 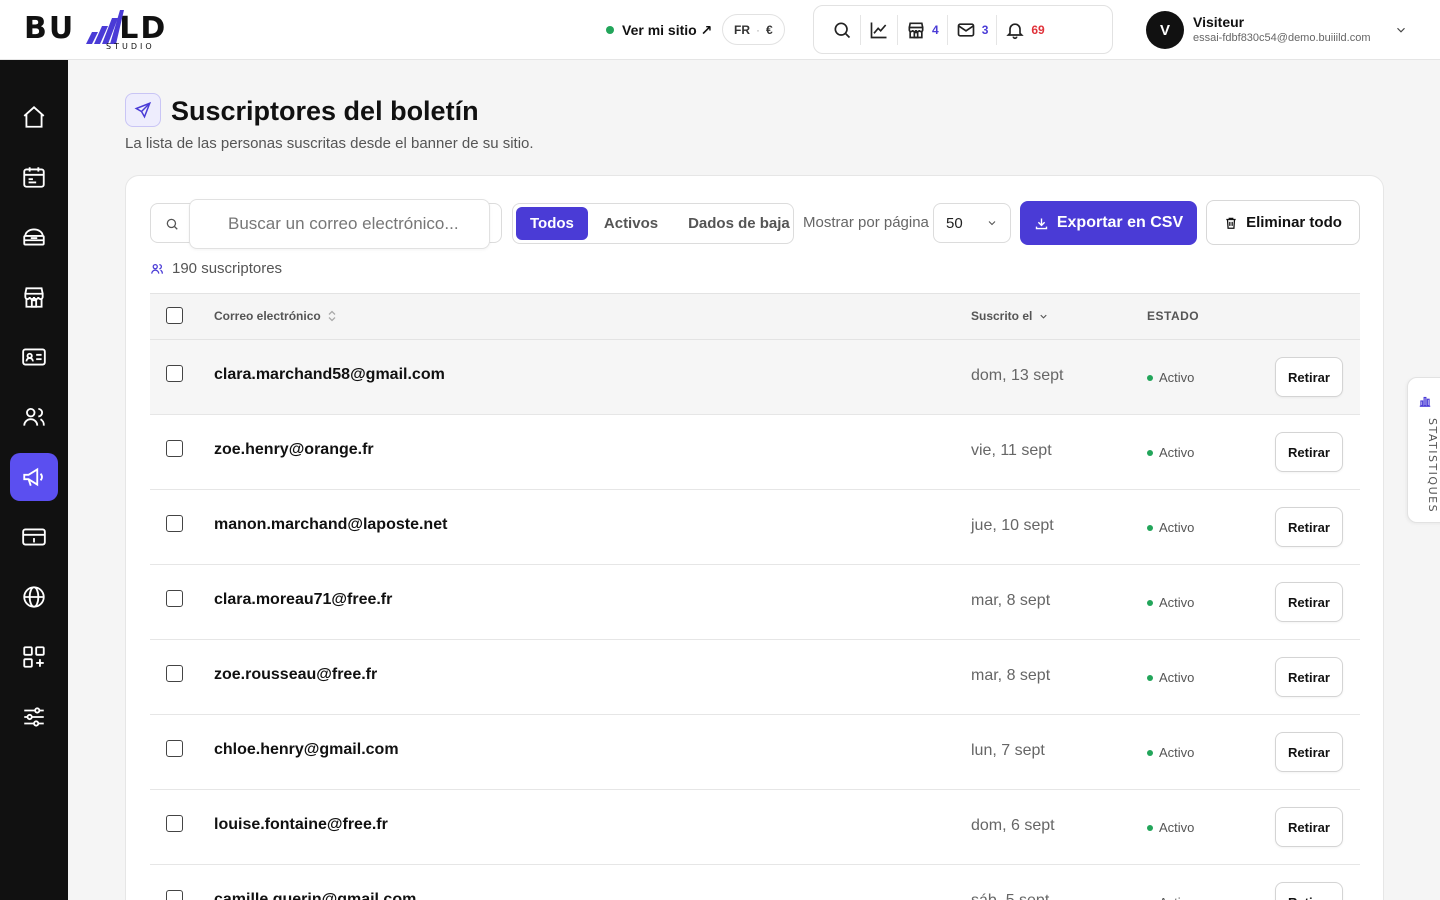 I want to click on column-date: Suscrito el, so click(x=1010, y=316).